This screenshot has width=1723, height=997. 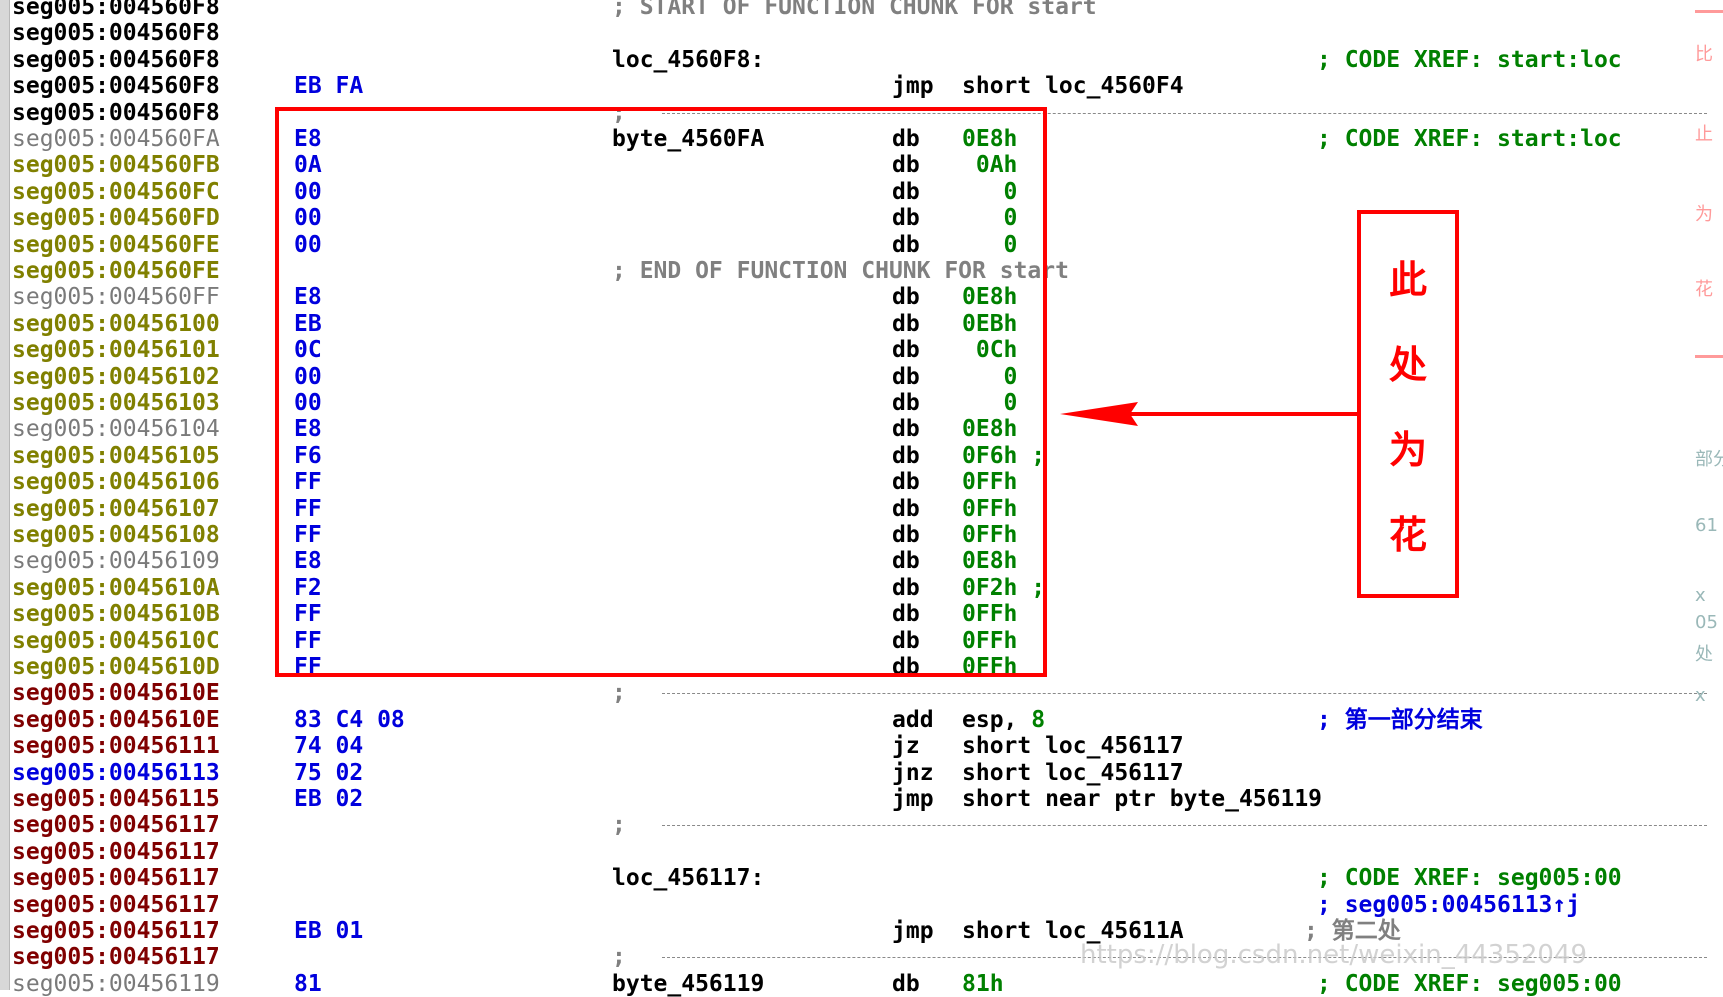 What do you see at coordinates (116, 561) in the screenshot?
I see `address: seg005:00456109` at bounding box center [116, 561].